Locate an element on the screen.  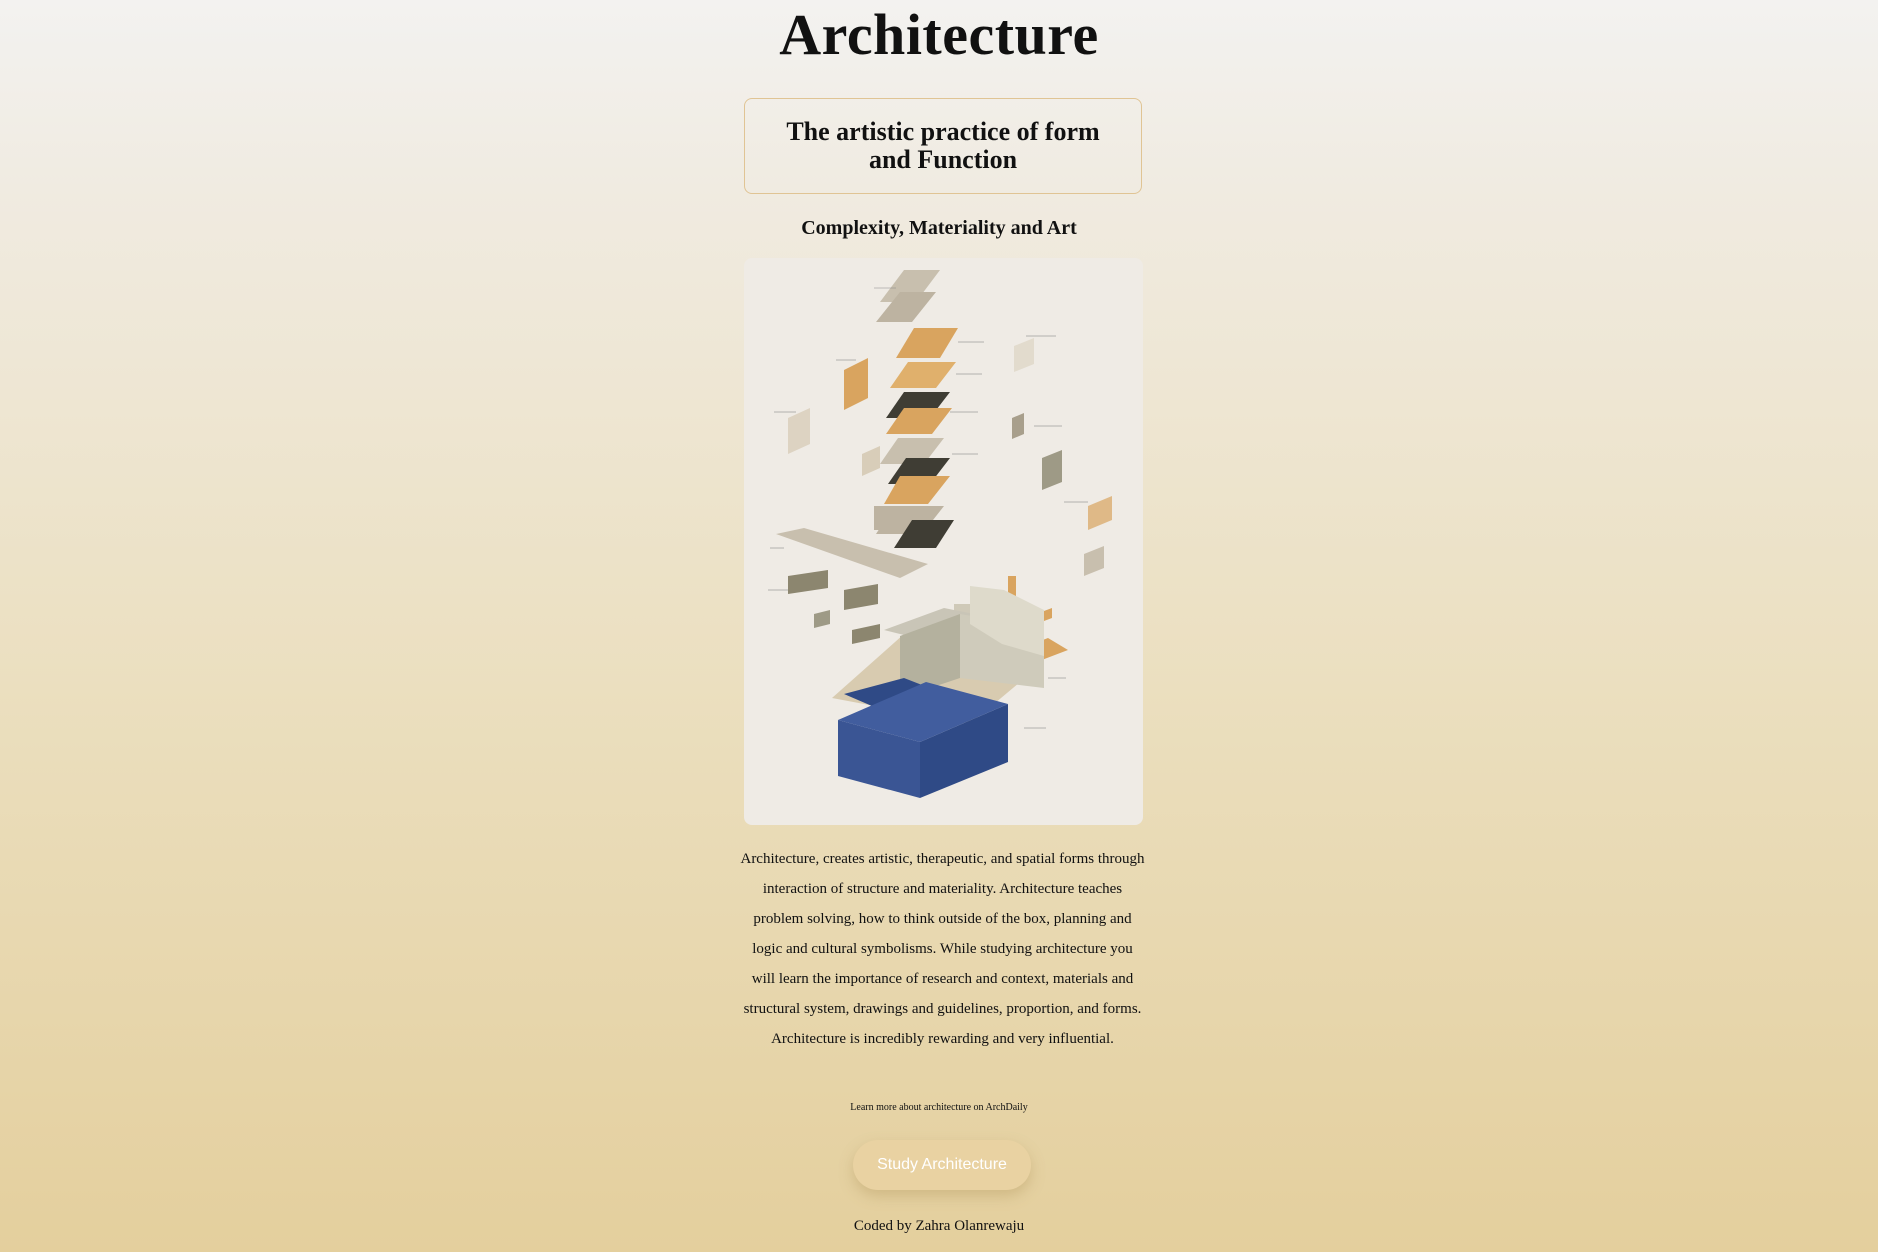
page-title: Architecture is located at coordinates (939, 34).